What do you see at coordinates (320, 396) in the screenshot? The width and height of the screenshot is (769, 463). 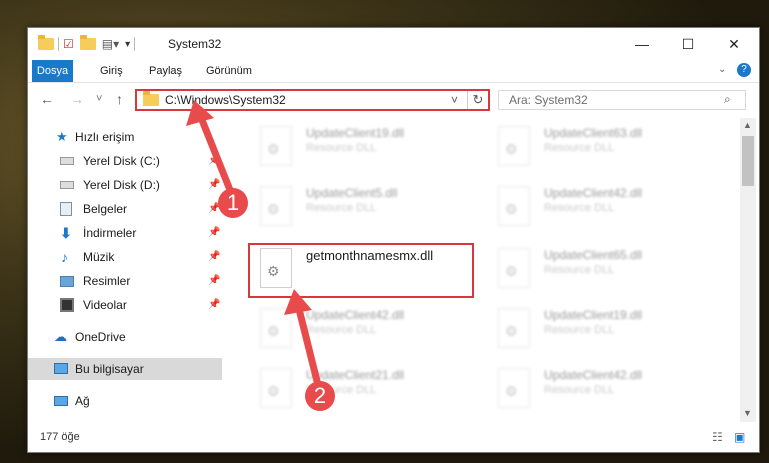 I see `step-badge-2: 2` at bounding box center [320, 396].